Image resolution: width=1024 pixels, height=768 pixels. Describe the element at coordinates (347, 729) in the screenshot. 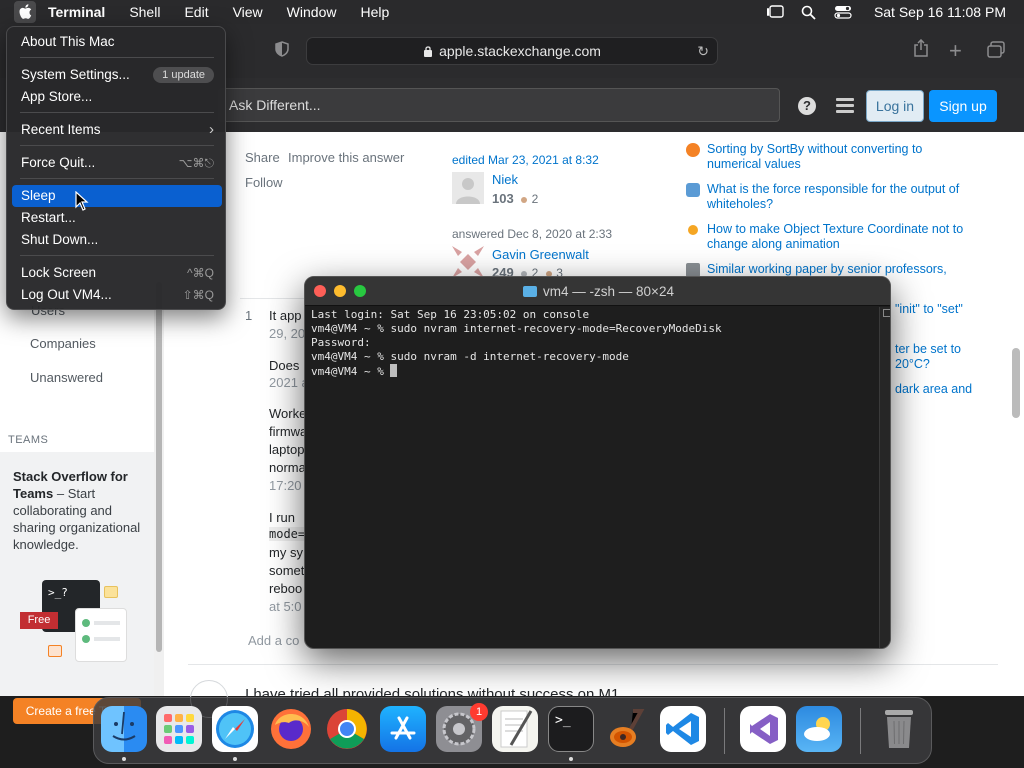

I see `chrome-icon` at that location.